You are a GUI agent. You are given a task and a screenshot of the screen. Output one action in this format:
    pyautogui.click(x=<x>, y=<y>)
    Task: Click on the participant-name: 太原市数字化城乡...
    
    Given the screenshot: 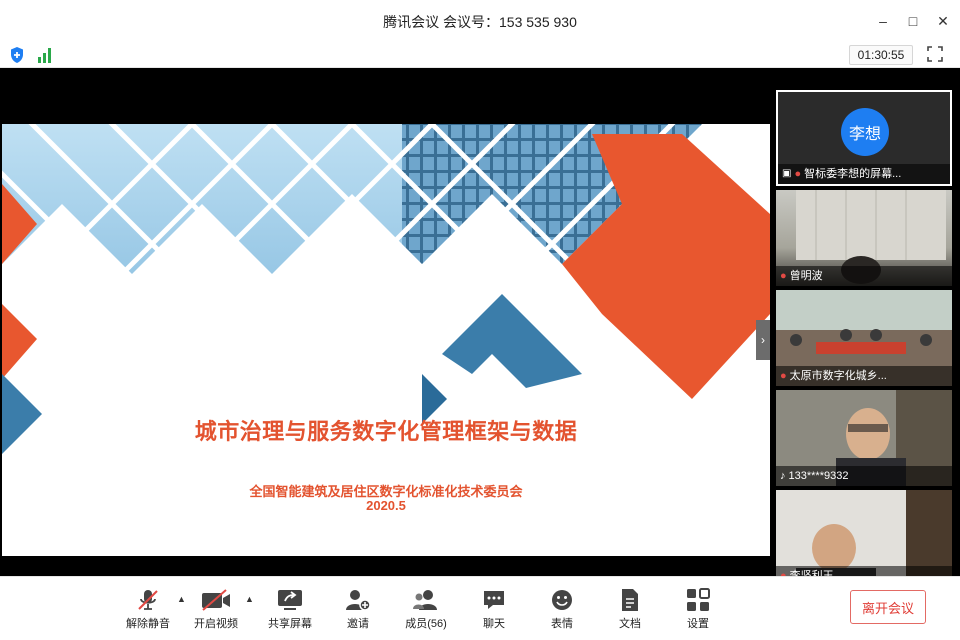 What is the action you would take?
    pyautogui.click(x=838, y=376)
    